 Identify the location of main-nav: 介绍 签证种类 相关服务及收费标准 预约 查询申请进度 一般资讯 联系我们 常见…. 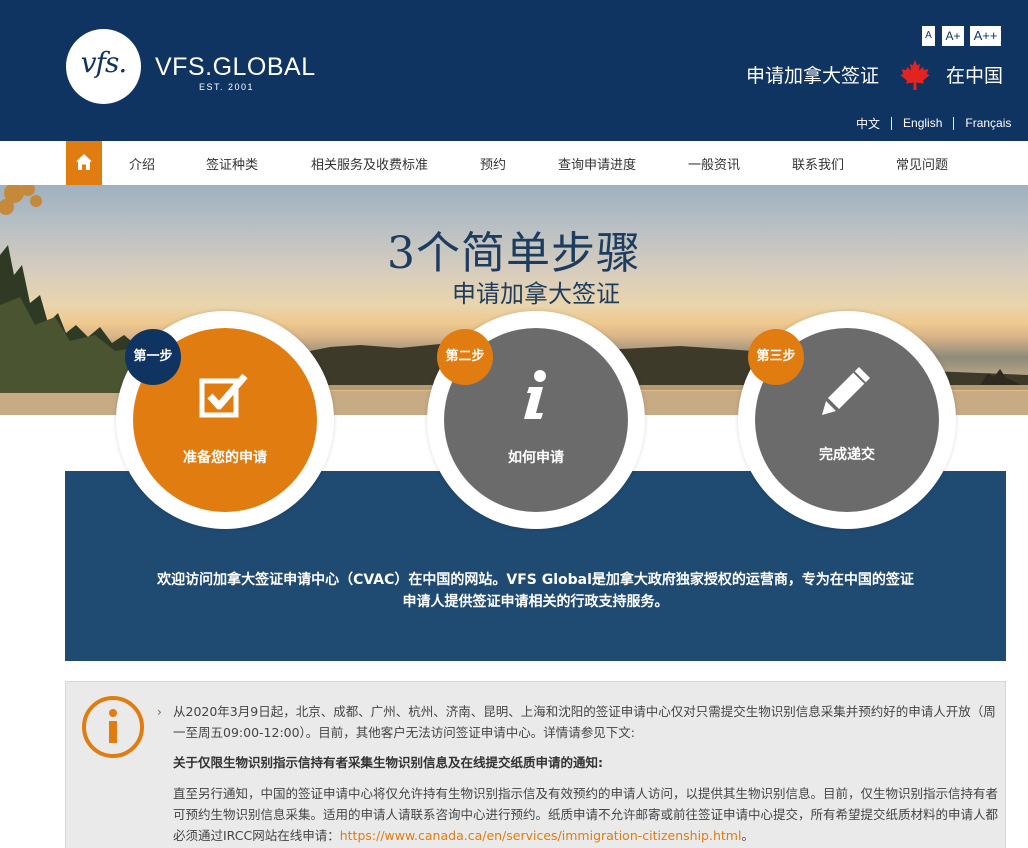
(514, 163).